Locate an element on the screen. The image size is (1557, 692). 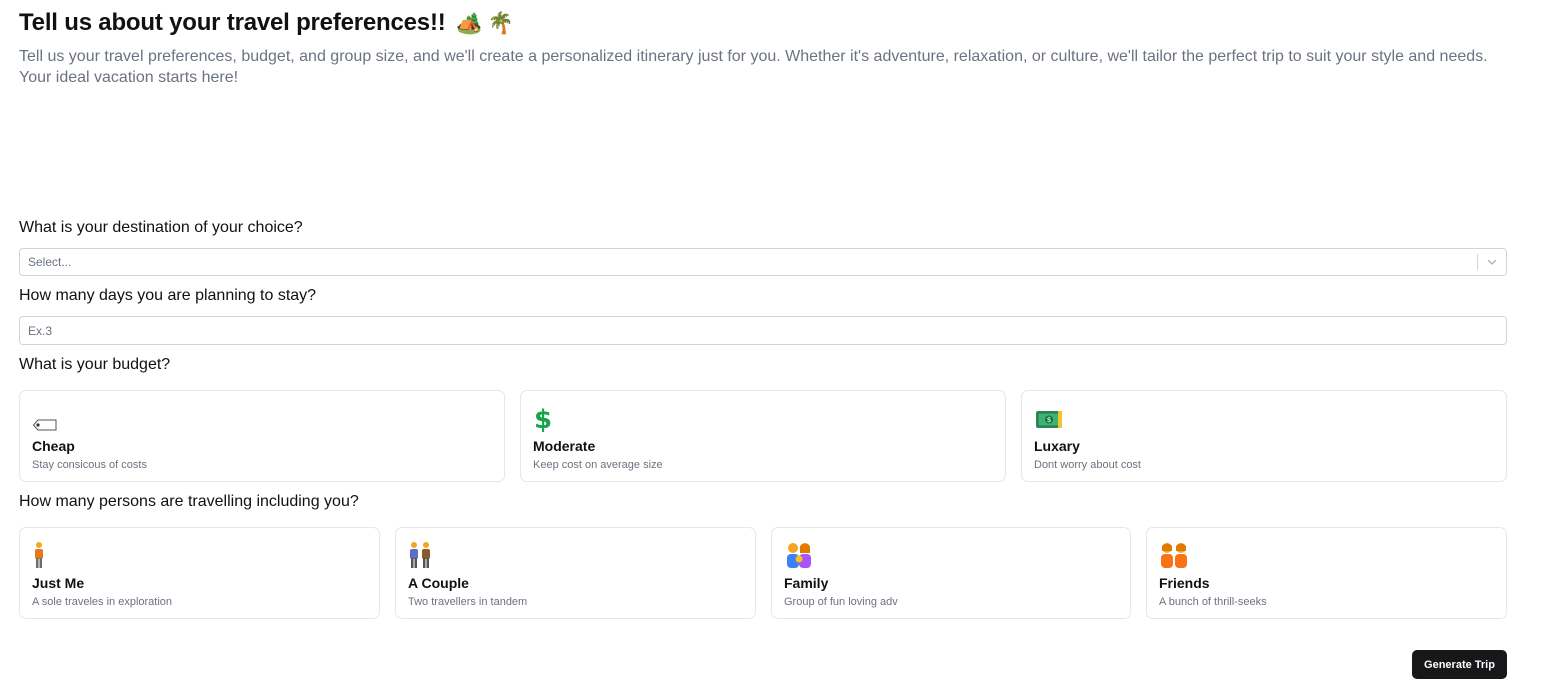
chevron-down-icon is located at coordinates (1492, 262).